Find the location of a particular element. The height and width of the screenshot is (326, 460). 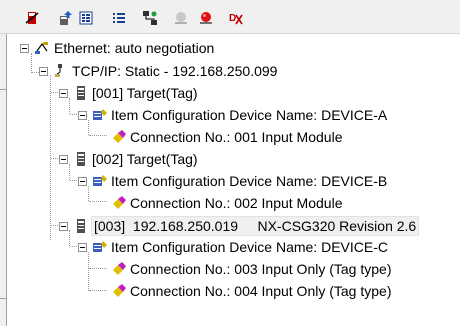

tree-node-label: [001] Target(Tag) is located at coordinates (145, 93).